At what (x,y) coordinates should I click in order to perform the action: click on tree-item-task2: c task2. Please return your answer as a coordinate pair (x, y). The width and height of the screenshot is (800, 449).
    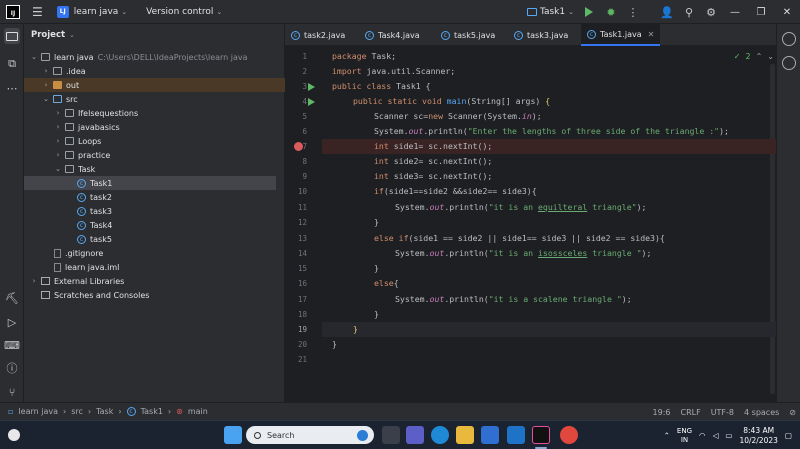
    Looking at the image, I should click on (154, 197).